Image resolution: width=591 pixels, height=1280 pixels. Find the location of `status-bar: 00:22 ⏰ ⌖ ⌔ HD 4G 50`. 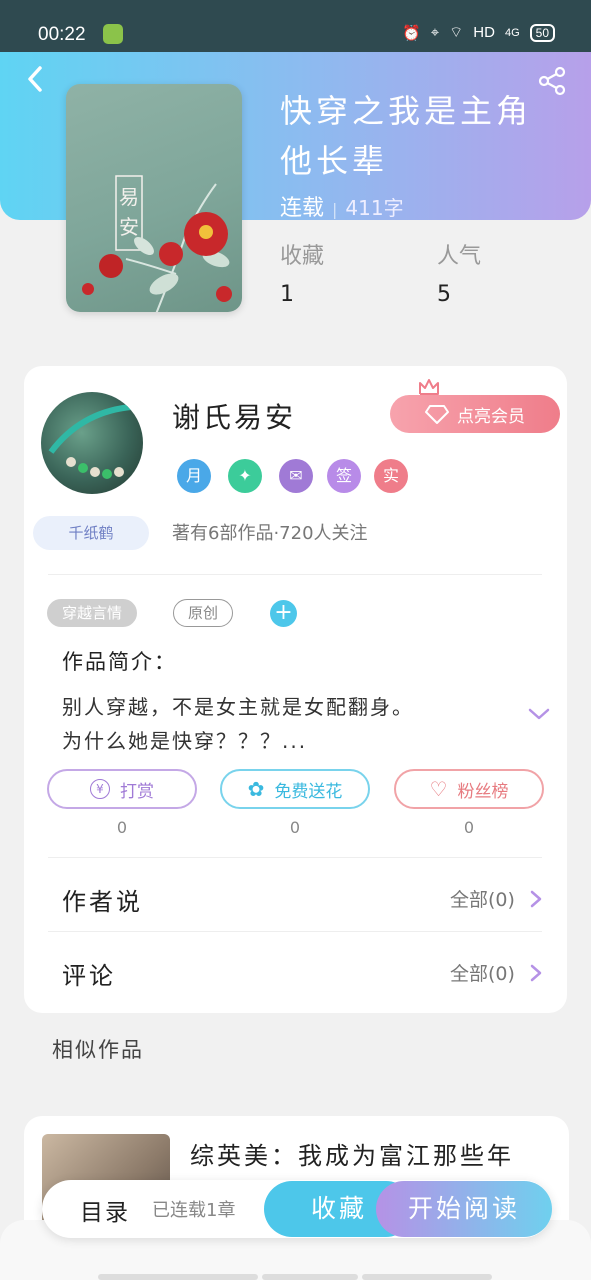

status-bar: 00:22 ⏰ ⌖ ⌔ HD 4G 50 is located at coordinates (295, 26).